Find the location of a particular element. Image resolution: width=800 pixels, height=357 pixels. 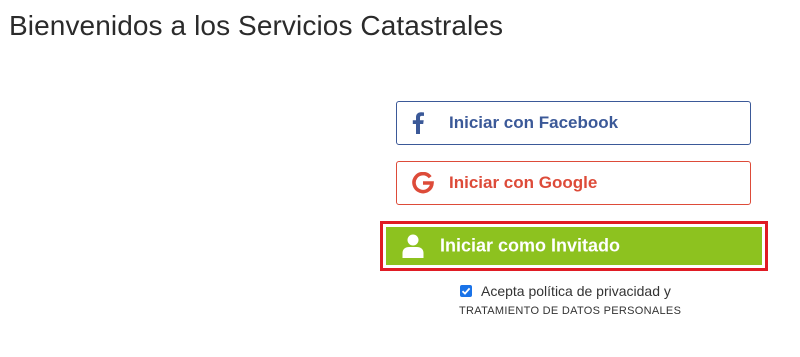

guest-login-highlight: Iniciar como Invitado is located at coordinates (574, 246).